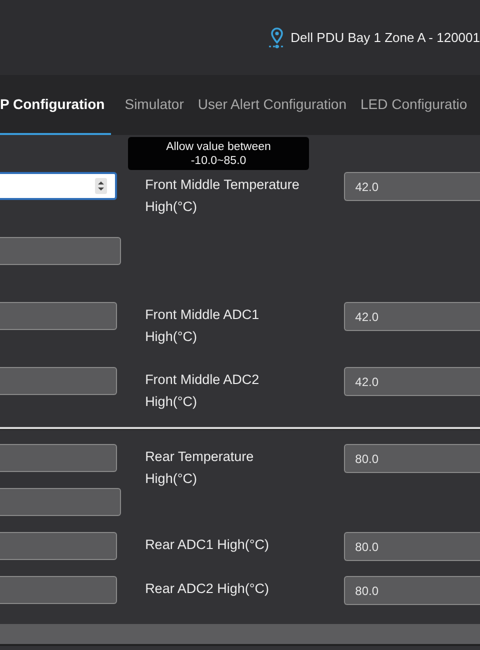  Describe the element at coordinates (222, 196) in the screenshot. I see `field-label: Front Middle Temperature High(°C)` at that location.